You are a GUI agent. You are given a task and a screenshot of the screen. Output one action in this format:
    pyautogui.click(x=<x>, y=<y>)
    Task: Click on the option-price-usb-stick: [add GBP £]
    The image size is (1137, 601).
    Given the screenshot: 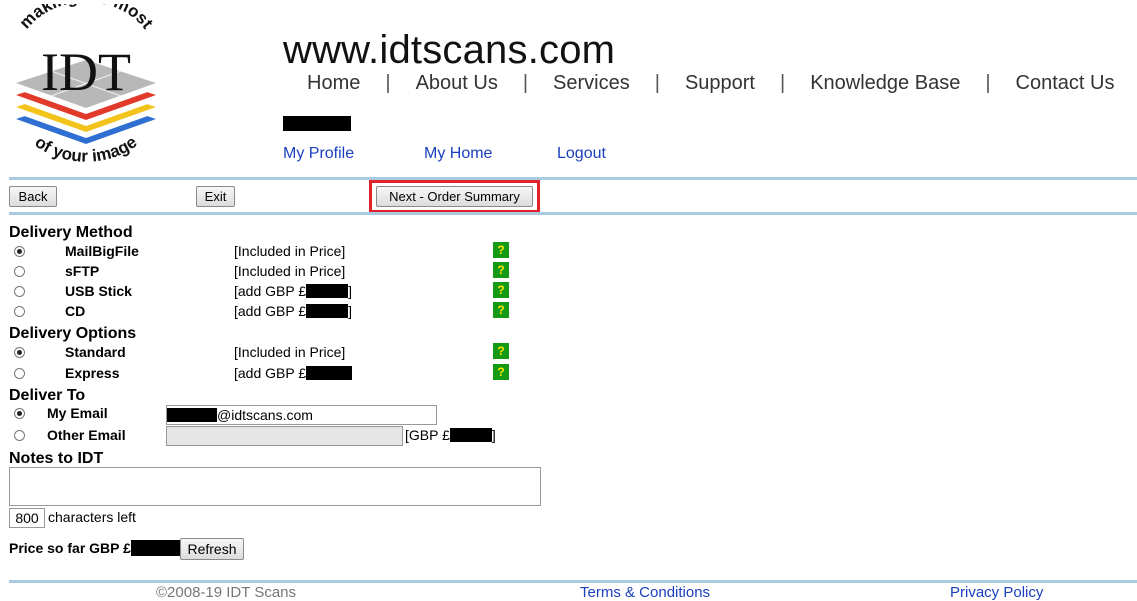 What is the action you would take?
    pyautogui.click(x=293, y=291)
    